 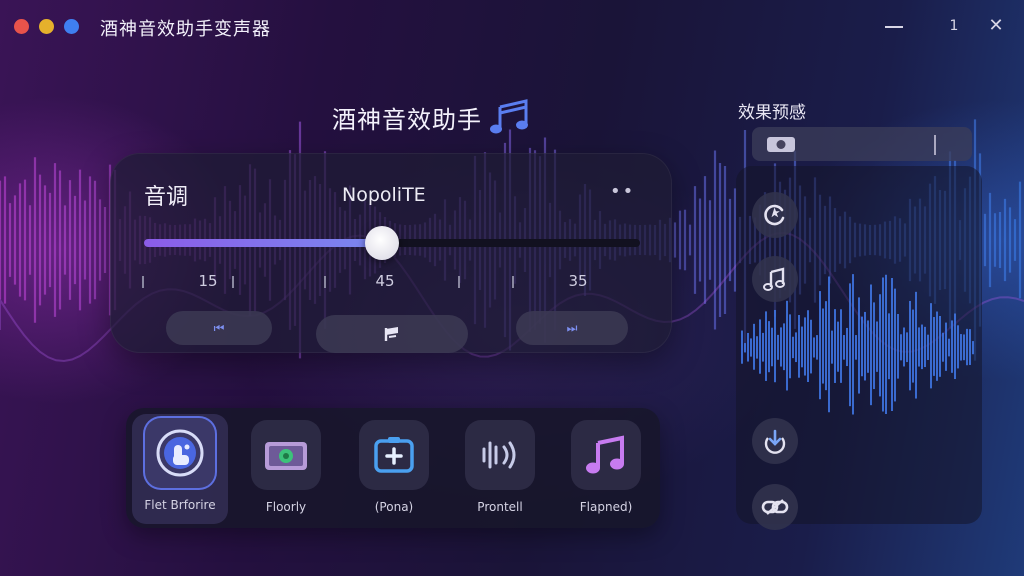 I want to click on effect-label: Floorly, so click(x=286, y=507).